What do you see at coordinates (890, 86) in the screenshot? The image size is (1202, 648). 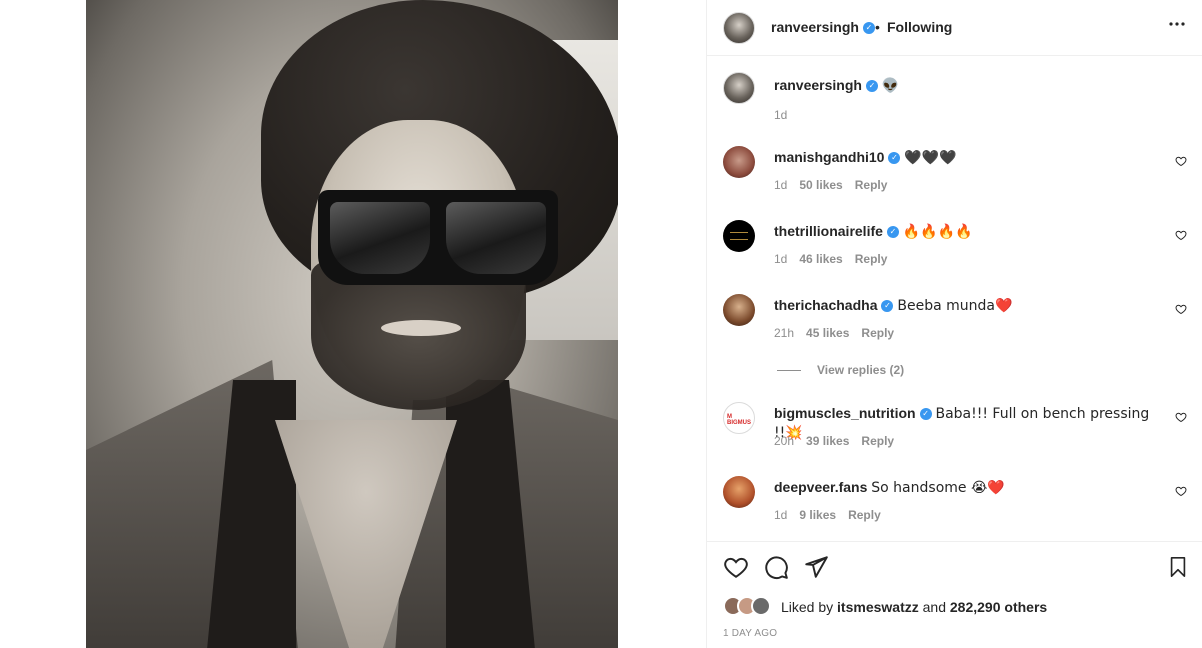 I see `caption-body: 👽` at bounding box center [890, 86].